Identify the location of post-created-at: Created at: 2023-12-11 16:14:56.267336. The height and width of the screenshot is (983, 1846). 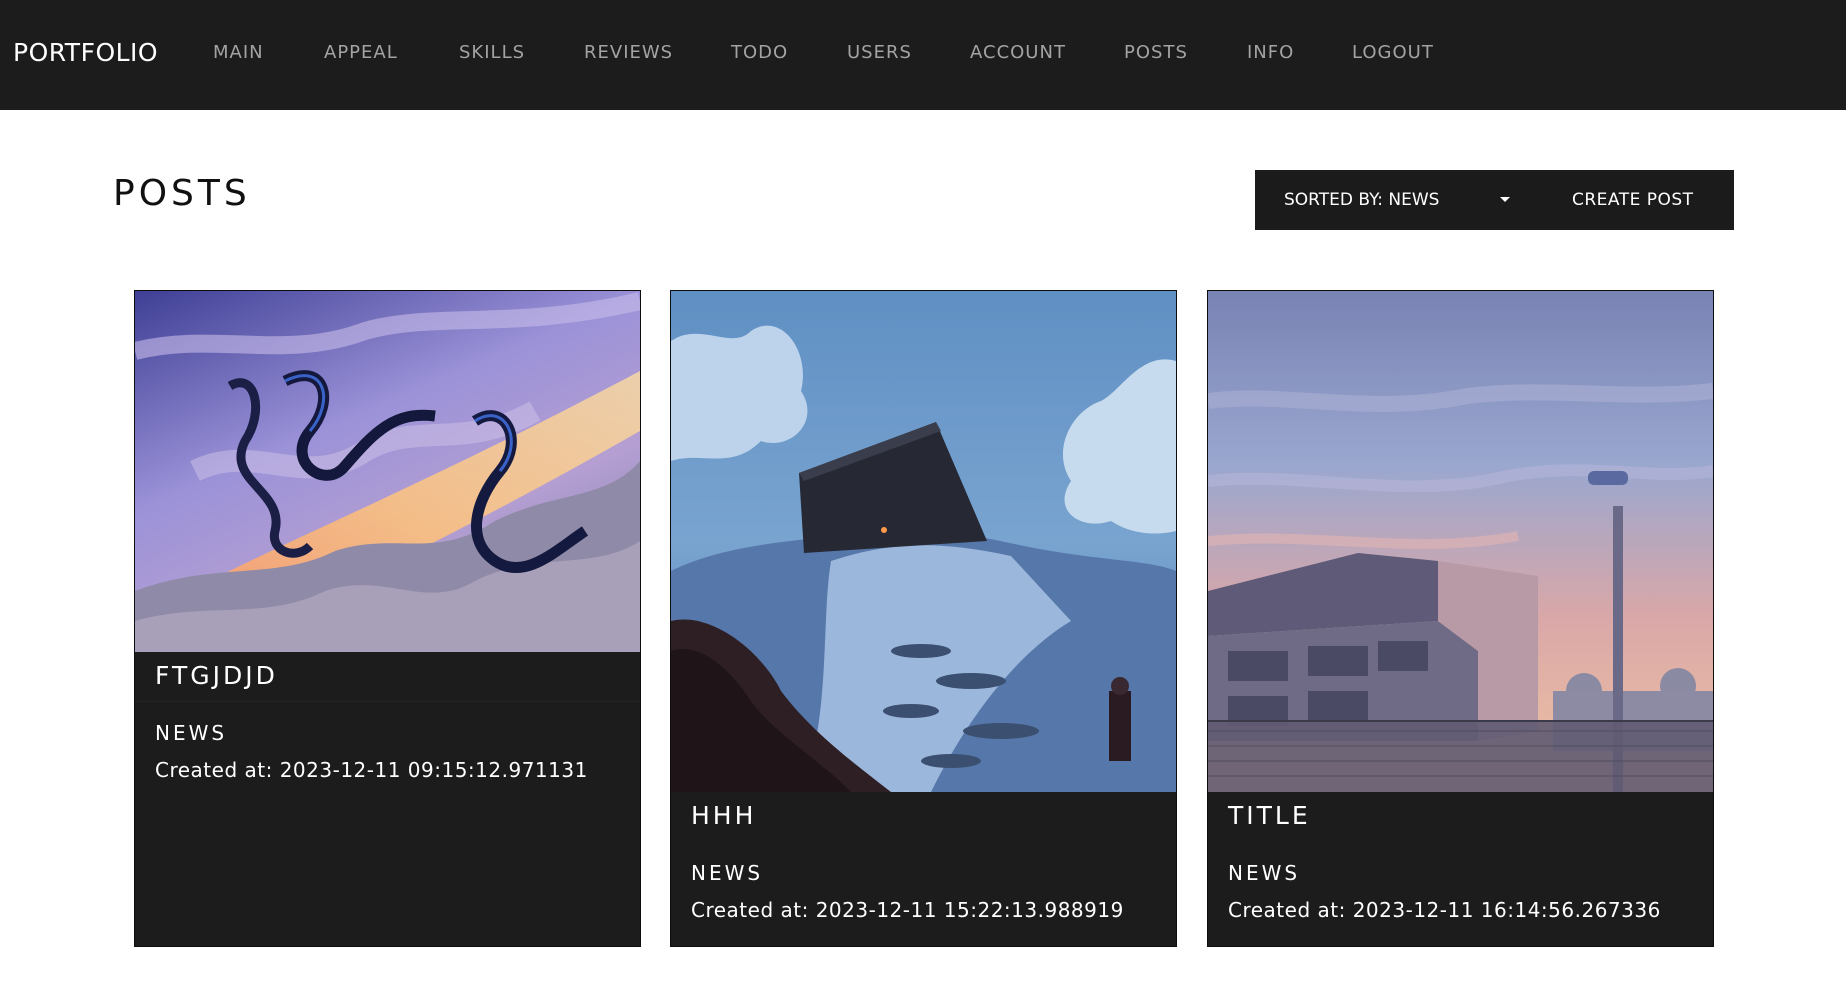
(1444, 910).